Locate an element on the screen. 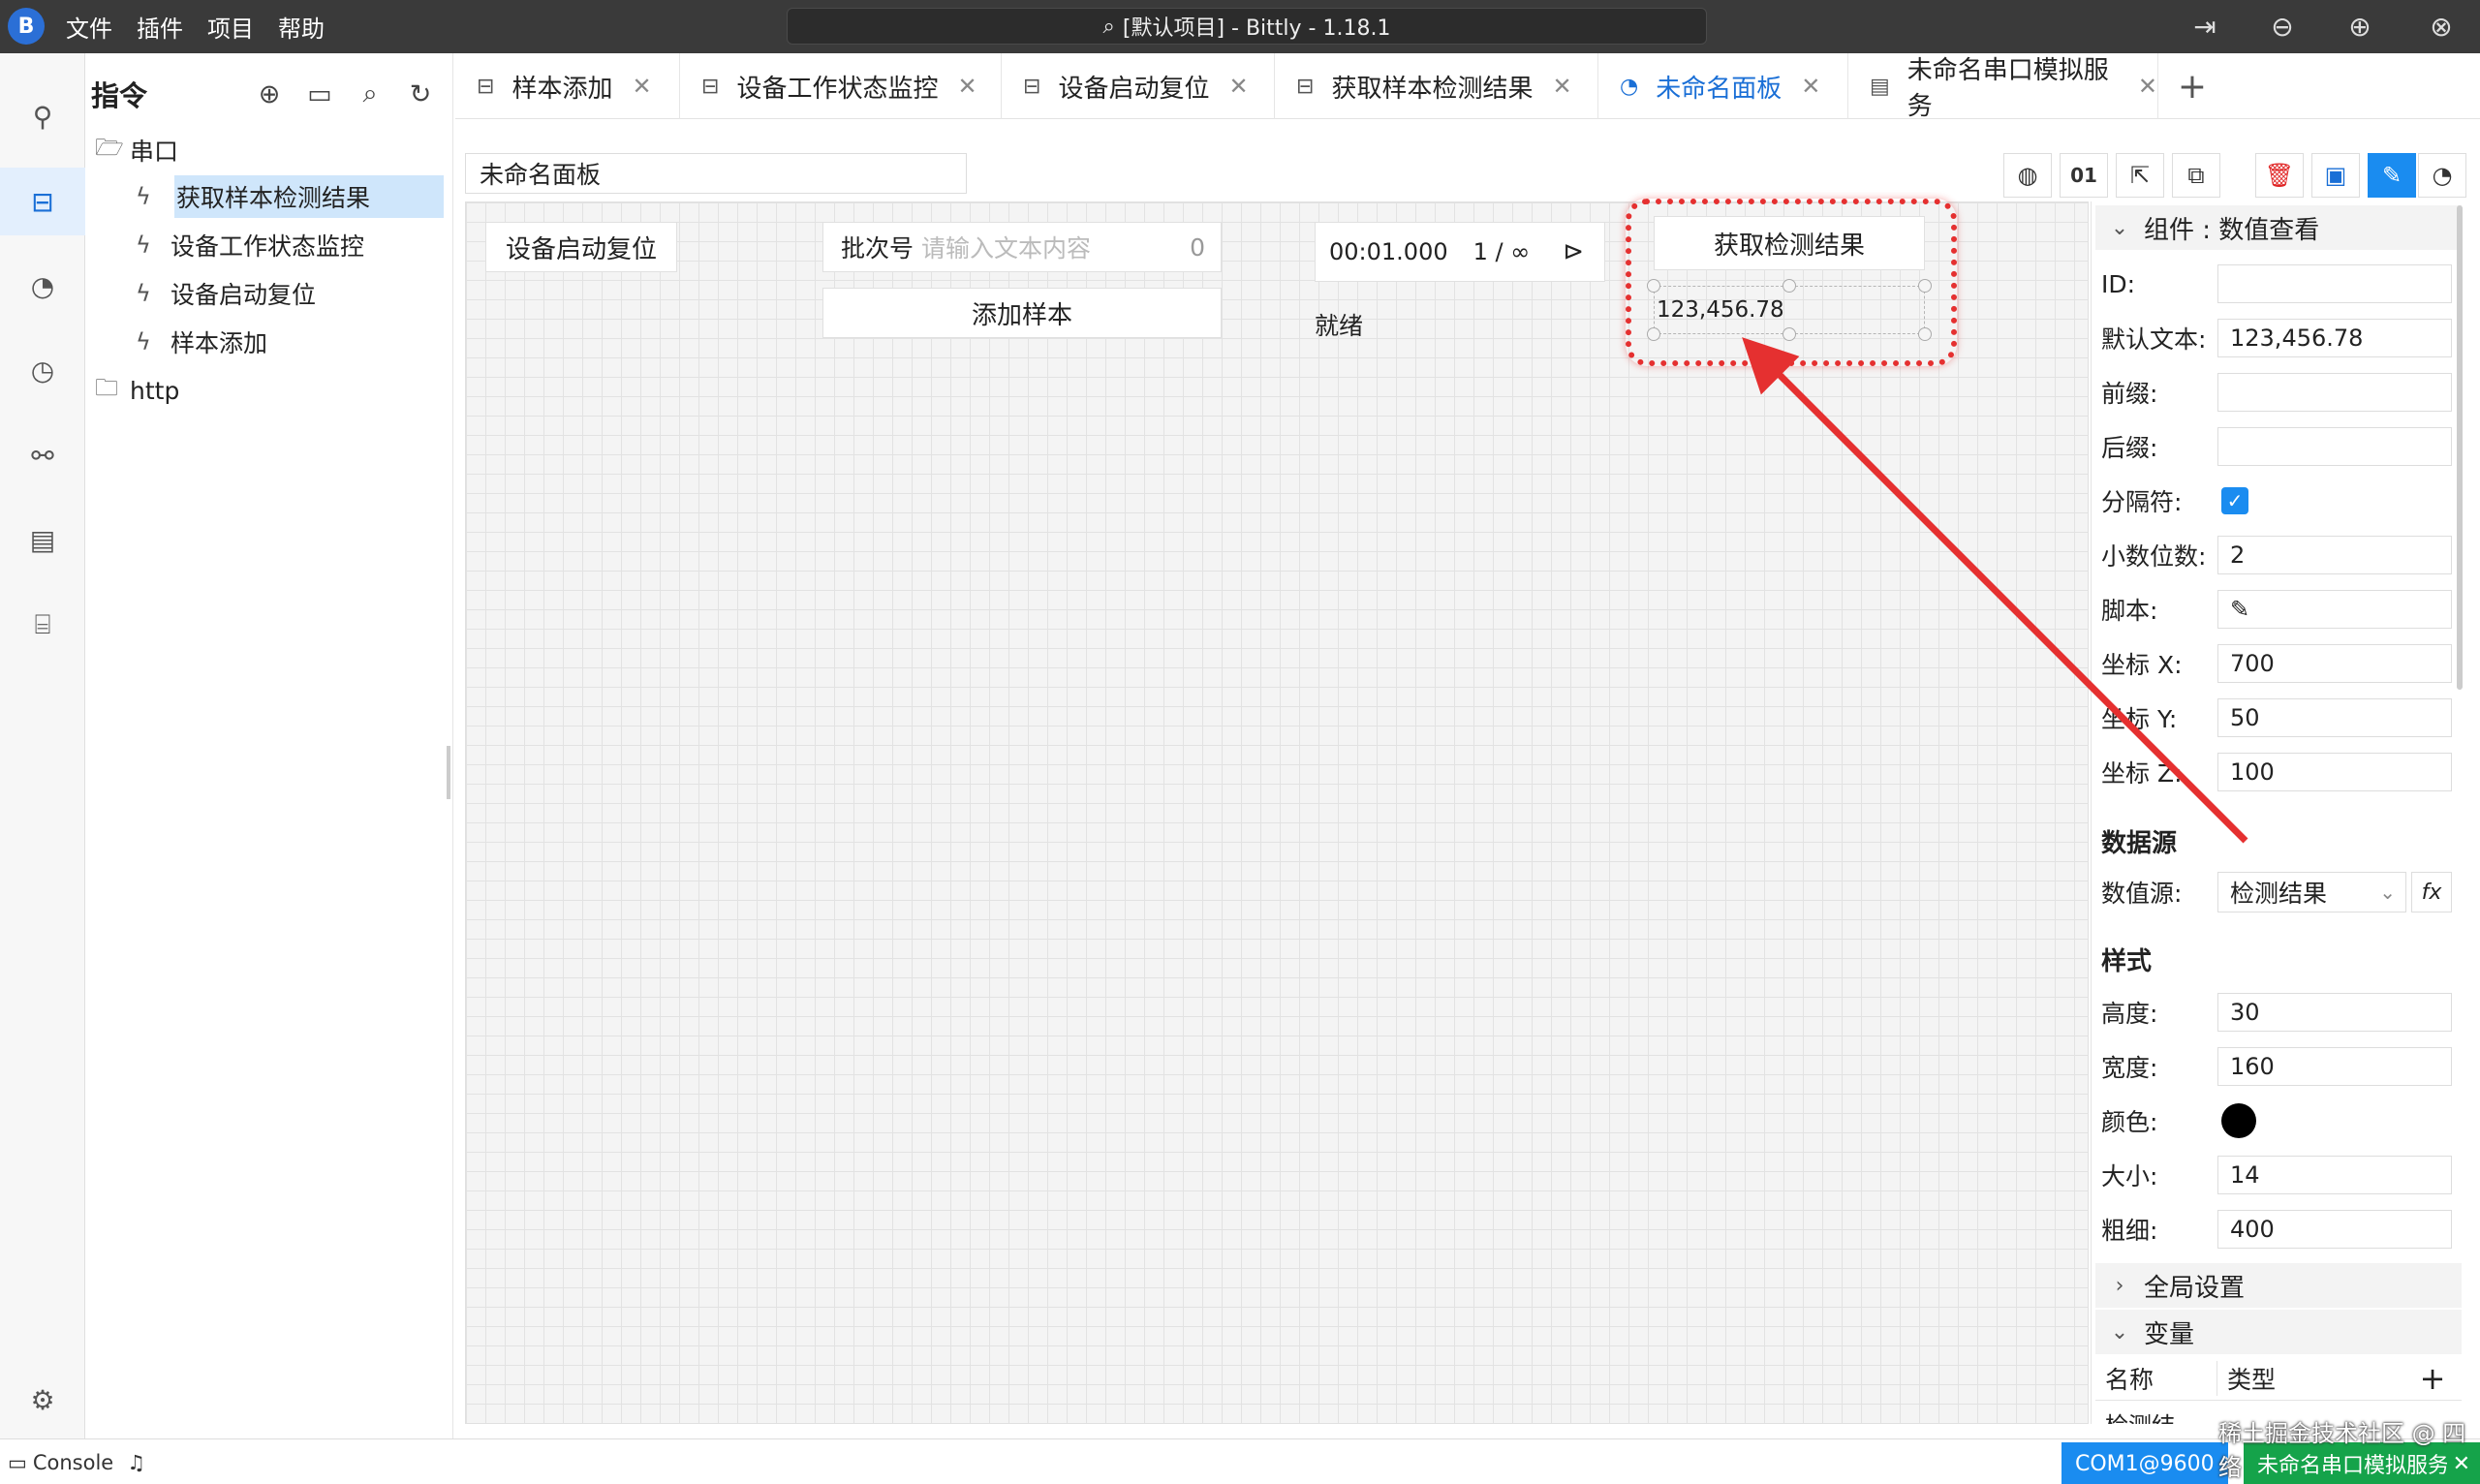  maximize-icon: ⊕ is located at coordinates (2360, 26).